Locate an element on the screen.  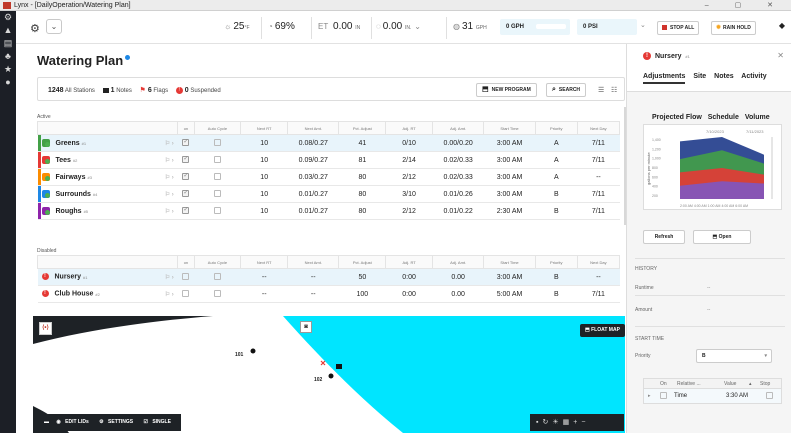
start-time-cell: 2:30 AM is located at coordinates (509, 211).